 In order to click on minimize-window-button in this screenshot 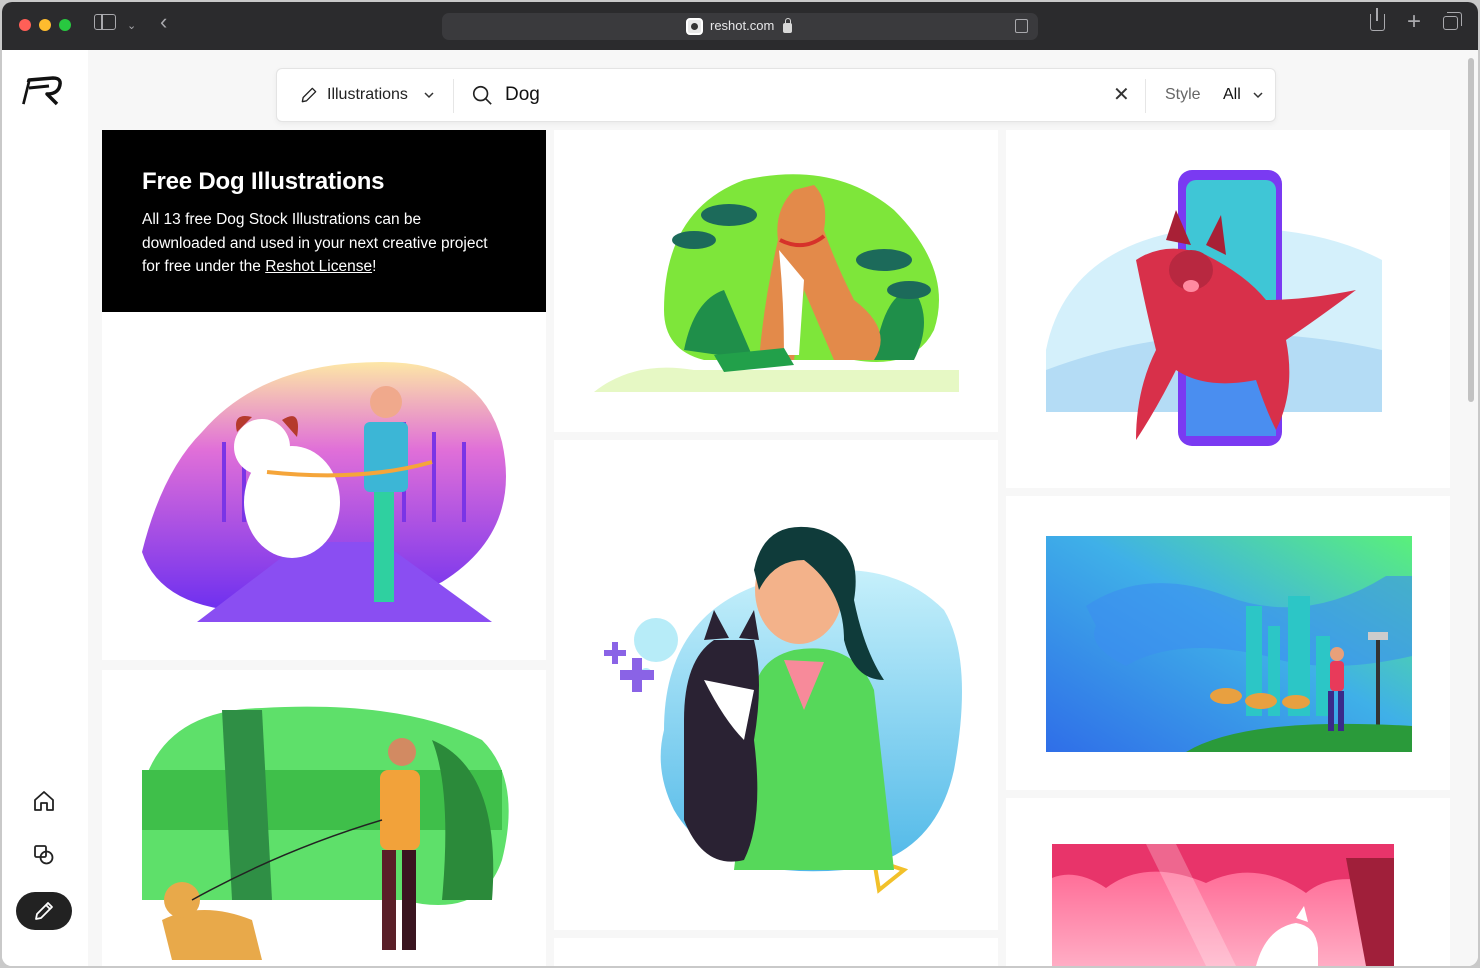, I will do `click(45, 25)`.